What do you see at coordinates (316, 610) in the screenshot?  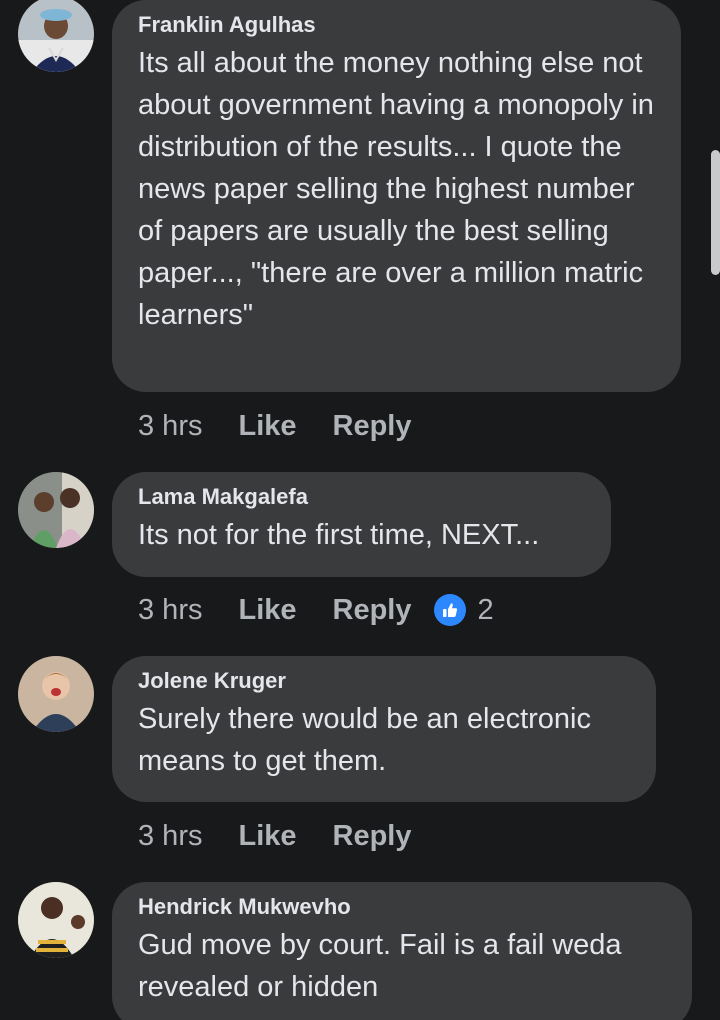 I see `comment-actions: 3 hrs Like Reply 2` at bounding box center [316, 610].